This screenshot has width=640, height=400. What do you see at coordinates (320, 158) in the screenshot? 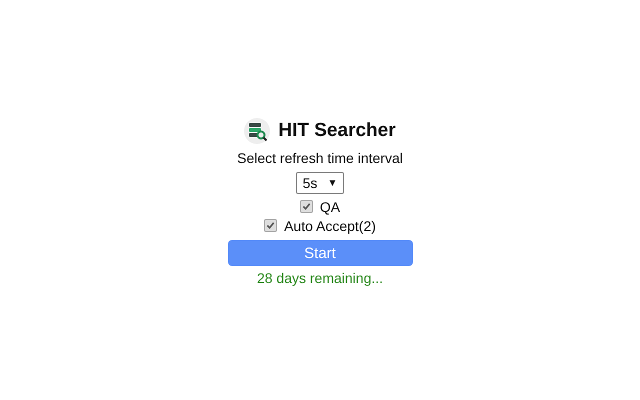
I see `interval-label: Select refresh time interval` at bounding box center [320, 158].